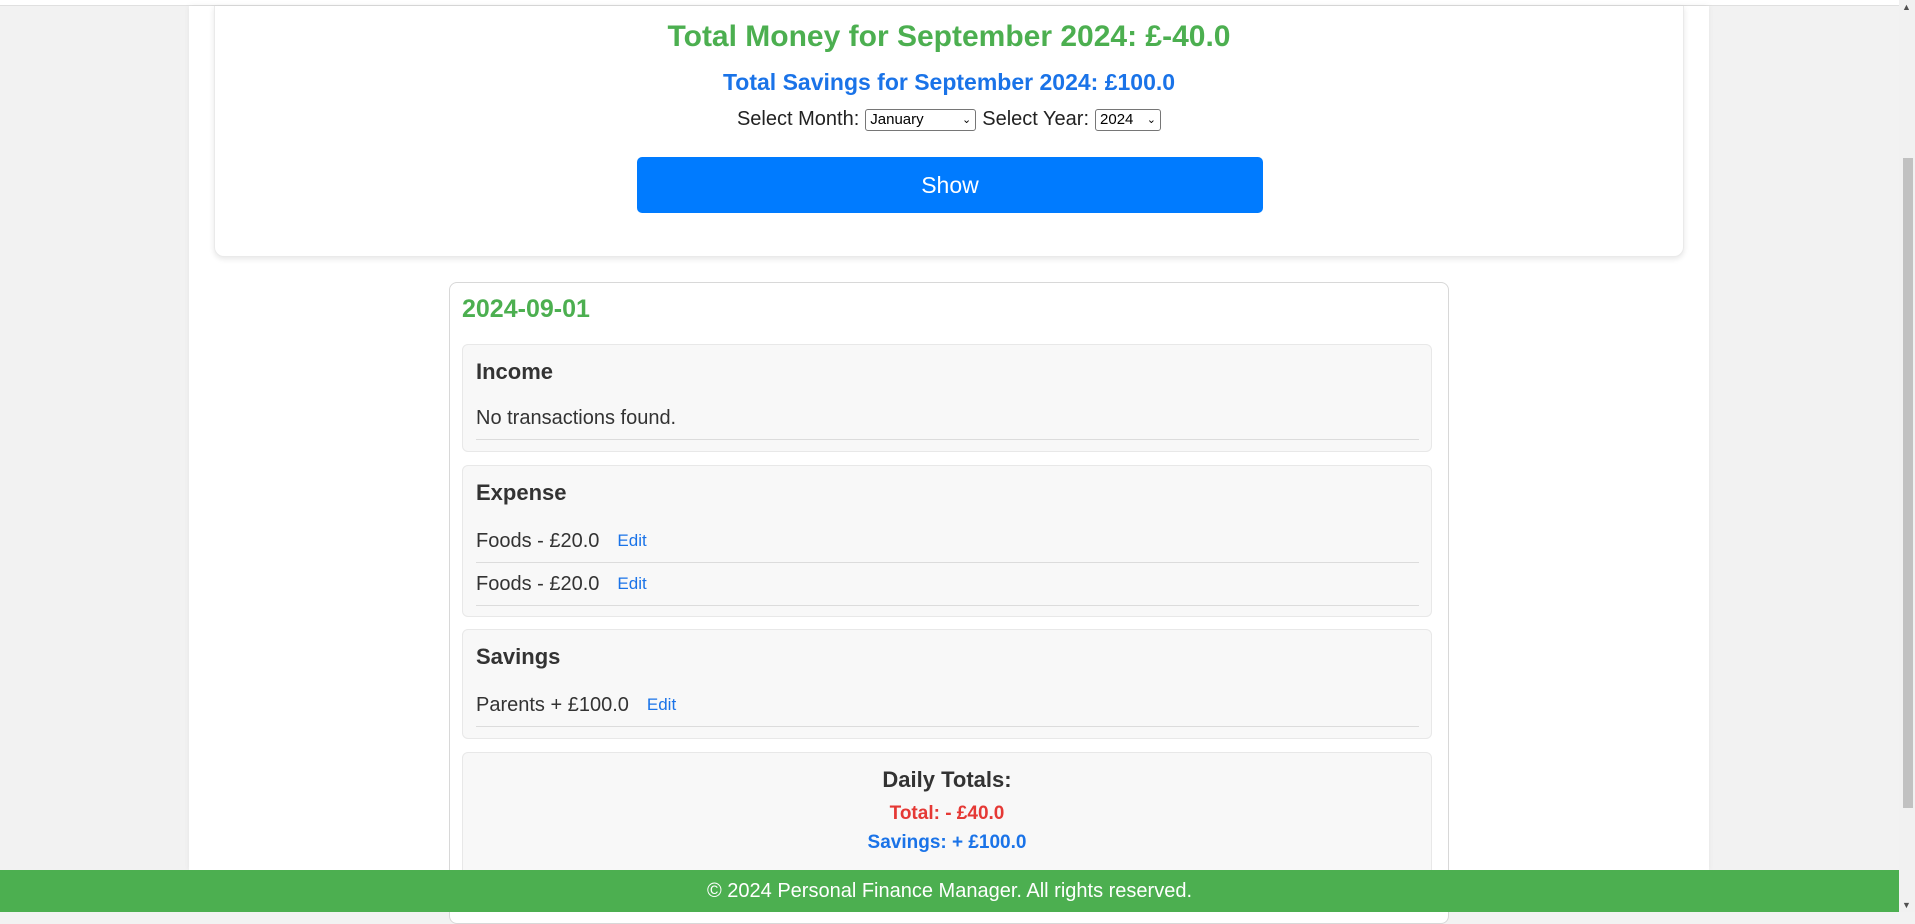 This screenshot has width=1915, height=924. I want to click on savings-section: Savings Parents + £100.0 Edit, so click(947, 684).